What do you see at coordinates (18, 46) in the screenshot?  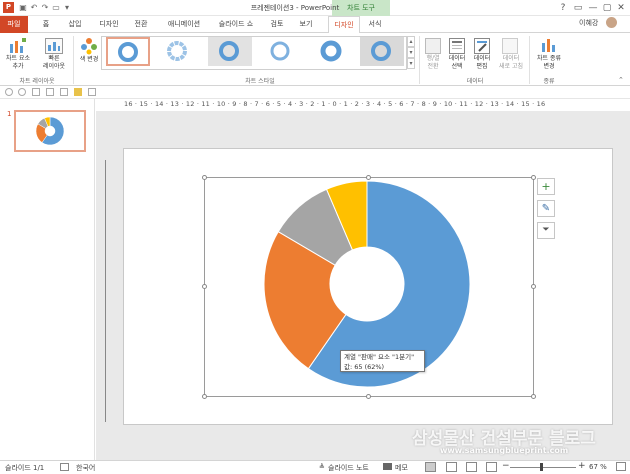 I see `add-chart-element-icon` at bounding box center [18, 46].